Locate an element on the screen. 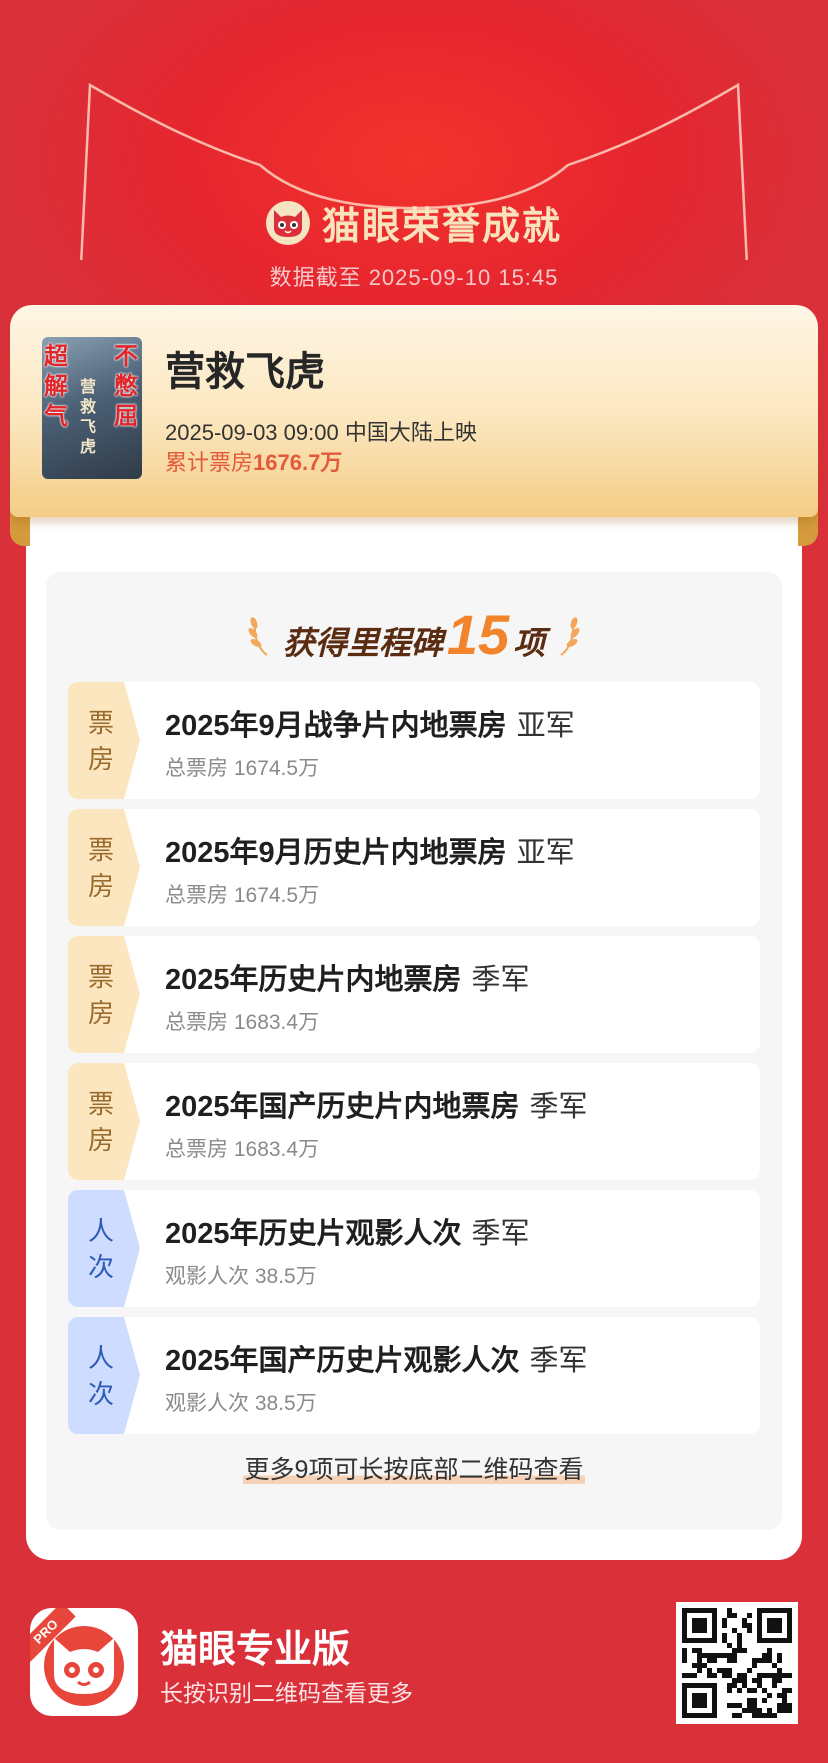 The height and width of the screenshot is (1763, 828). app-logo: PRO is located at coordinates (84, 1662).